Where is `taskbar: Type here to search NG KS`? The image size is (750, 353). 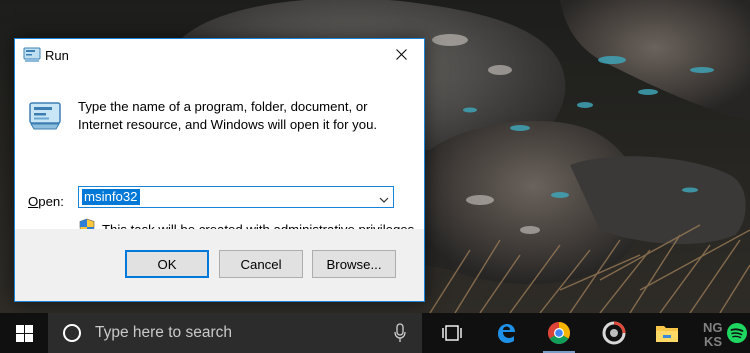 taskbar: Type here to search NG KS is located at coordinates (375, 333).